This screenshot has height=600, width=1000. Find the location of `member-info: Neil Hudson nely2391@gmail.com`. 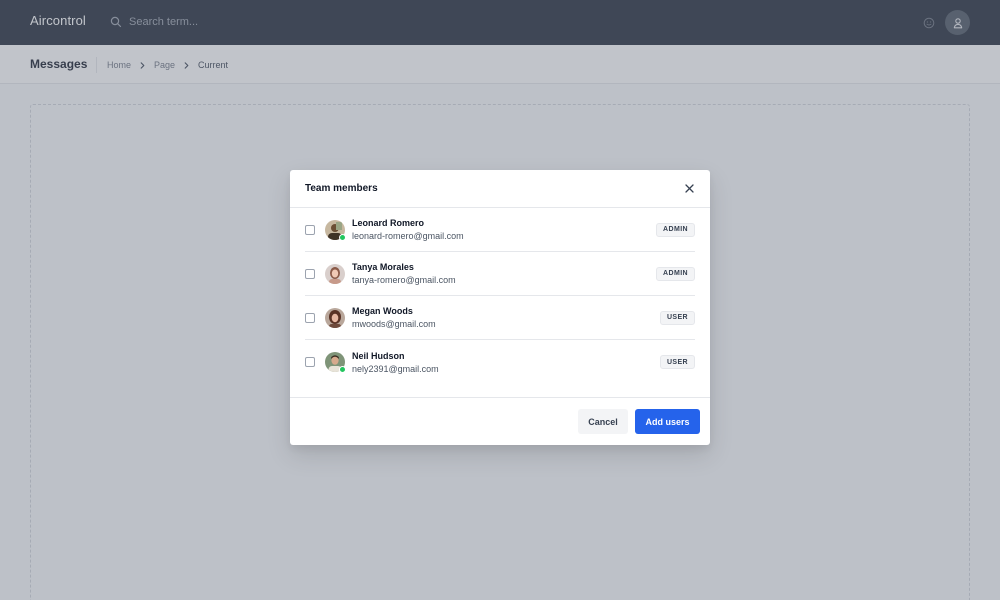

member-info: Neil Hudson nely2391@gmail.com is located at coordinates (395, 362).